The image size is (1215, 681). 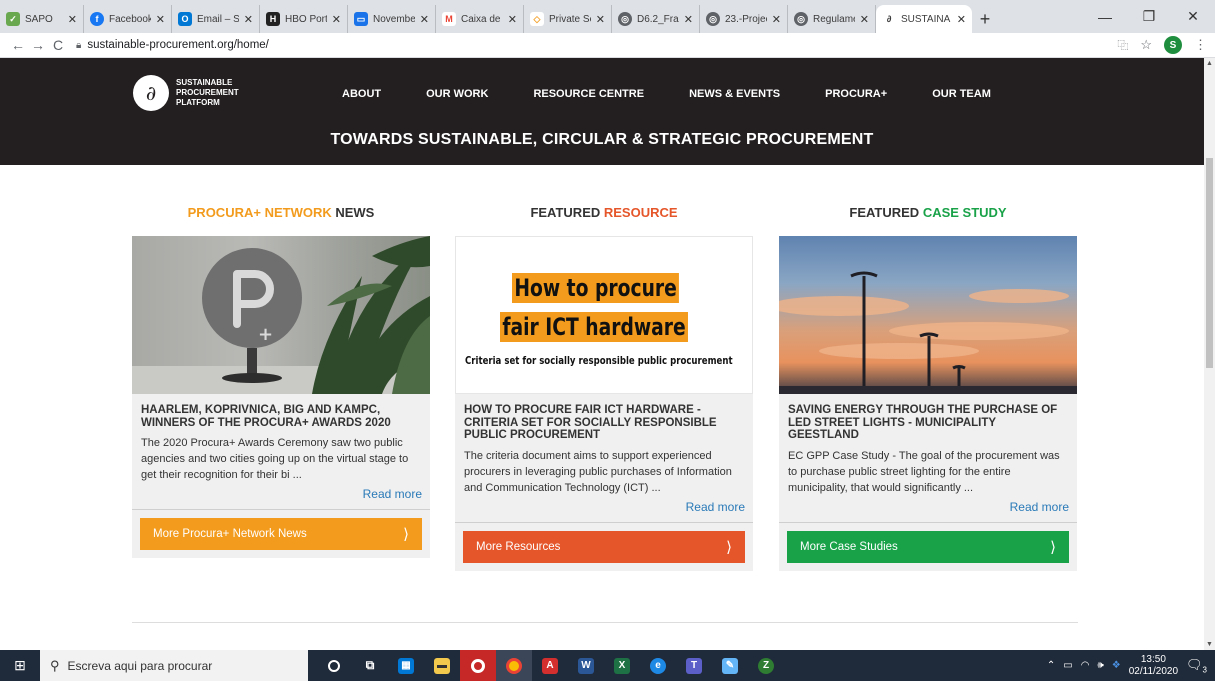 What do you see at coordinates (38, 45) in the screenshot?
I see `forward-icon: →` at bounding box center [38, 45].